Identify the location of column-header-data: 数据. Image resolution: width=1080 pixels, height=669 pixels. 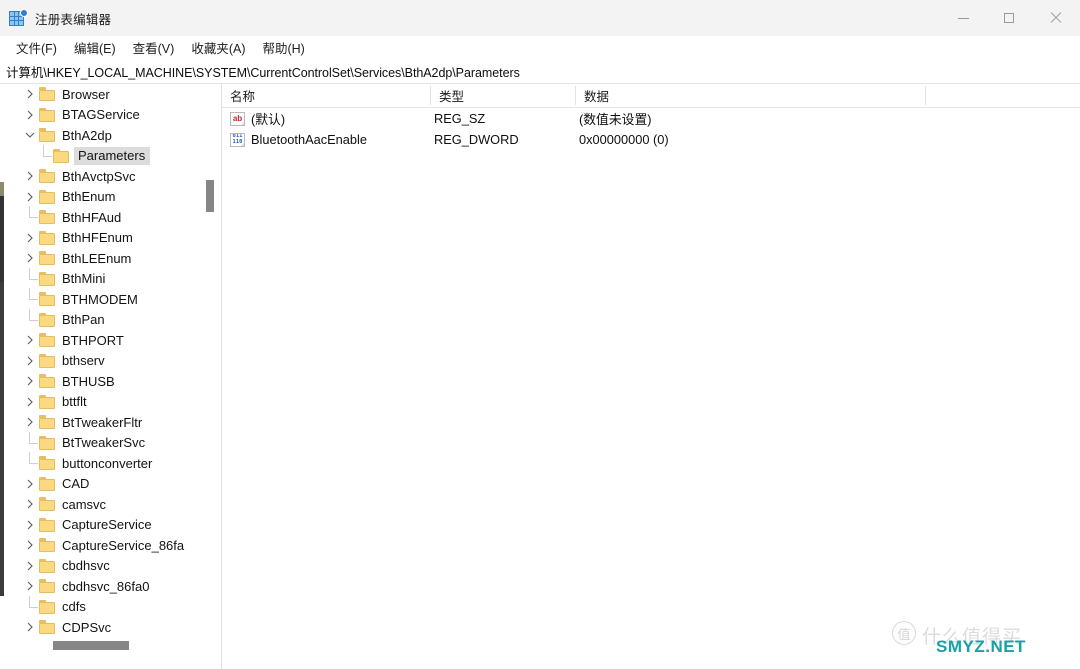
(750, 95).